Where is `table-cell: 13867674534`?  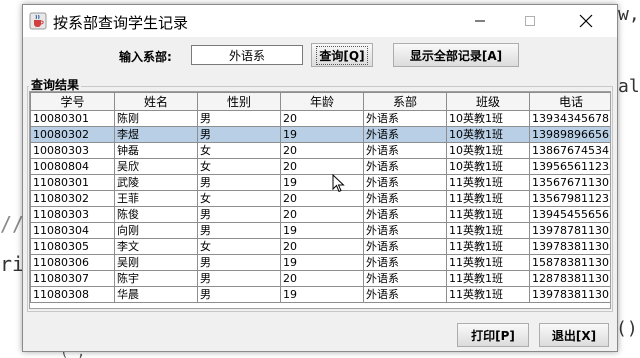 table-cell: 13867674534 is located at coordinates (569, 150).